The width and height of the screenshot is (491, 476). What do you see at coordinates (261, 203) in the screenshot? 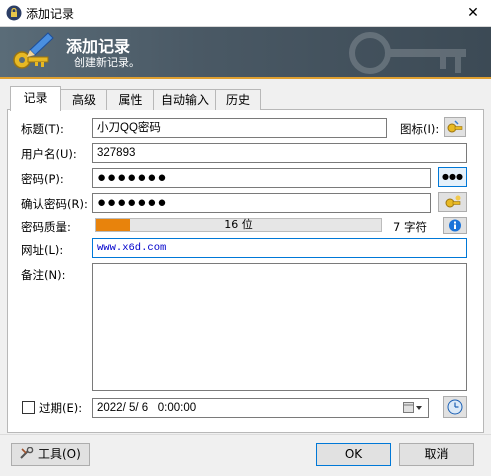
I see `confirm-password-input: ●●●●●●●` at bounding box center [261, 203].